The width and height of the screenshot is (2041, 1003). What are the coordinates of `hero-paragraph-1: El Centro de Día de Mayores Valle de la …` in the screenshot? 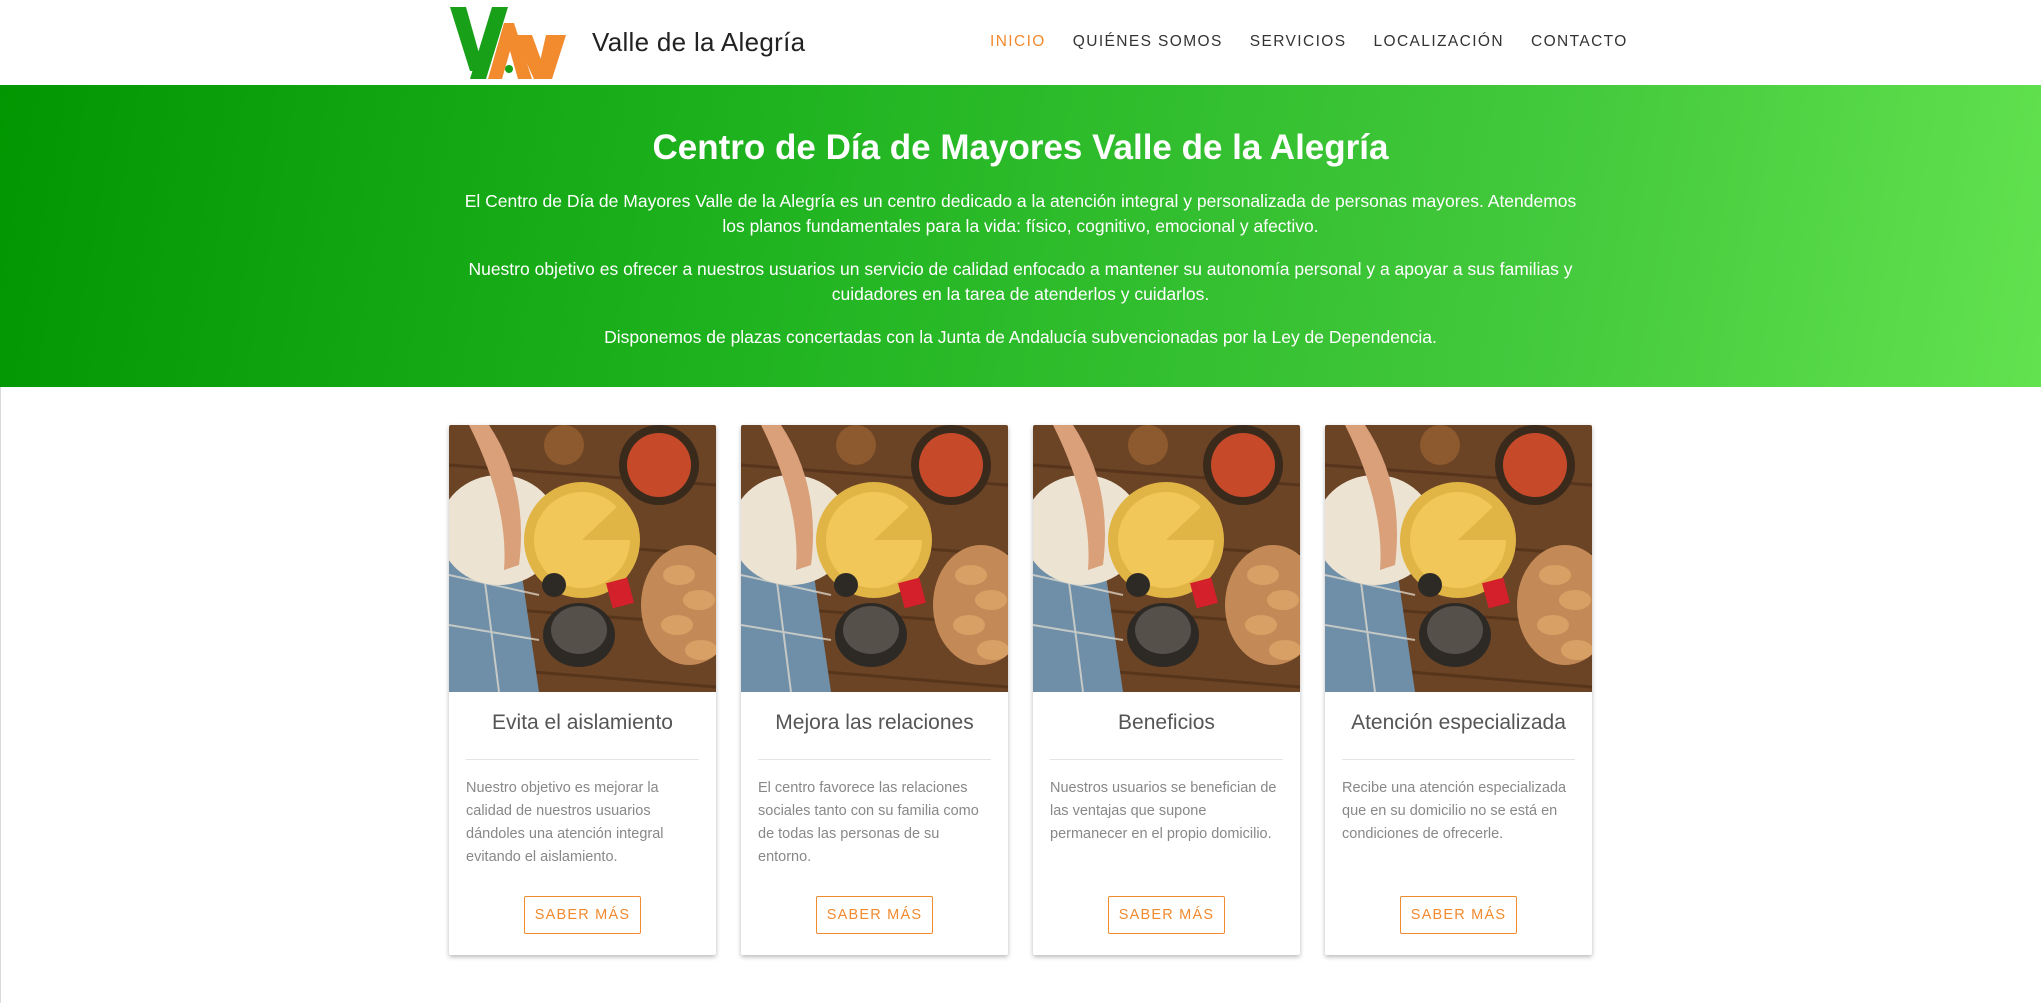 It's located at (1020, 213).